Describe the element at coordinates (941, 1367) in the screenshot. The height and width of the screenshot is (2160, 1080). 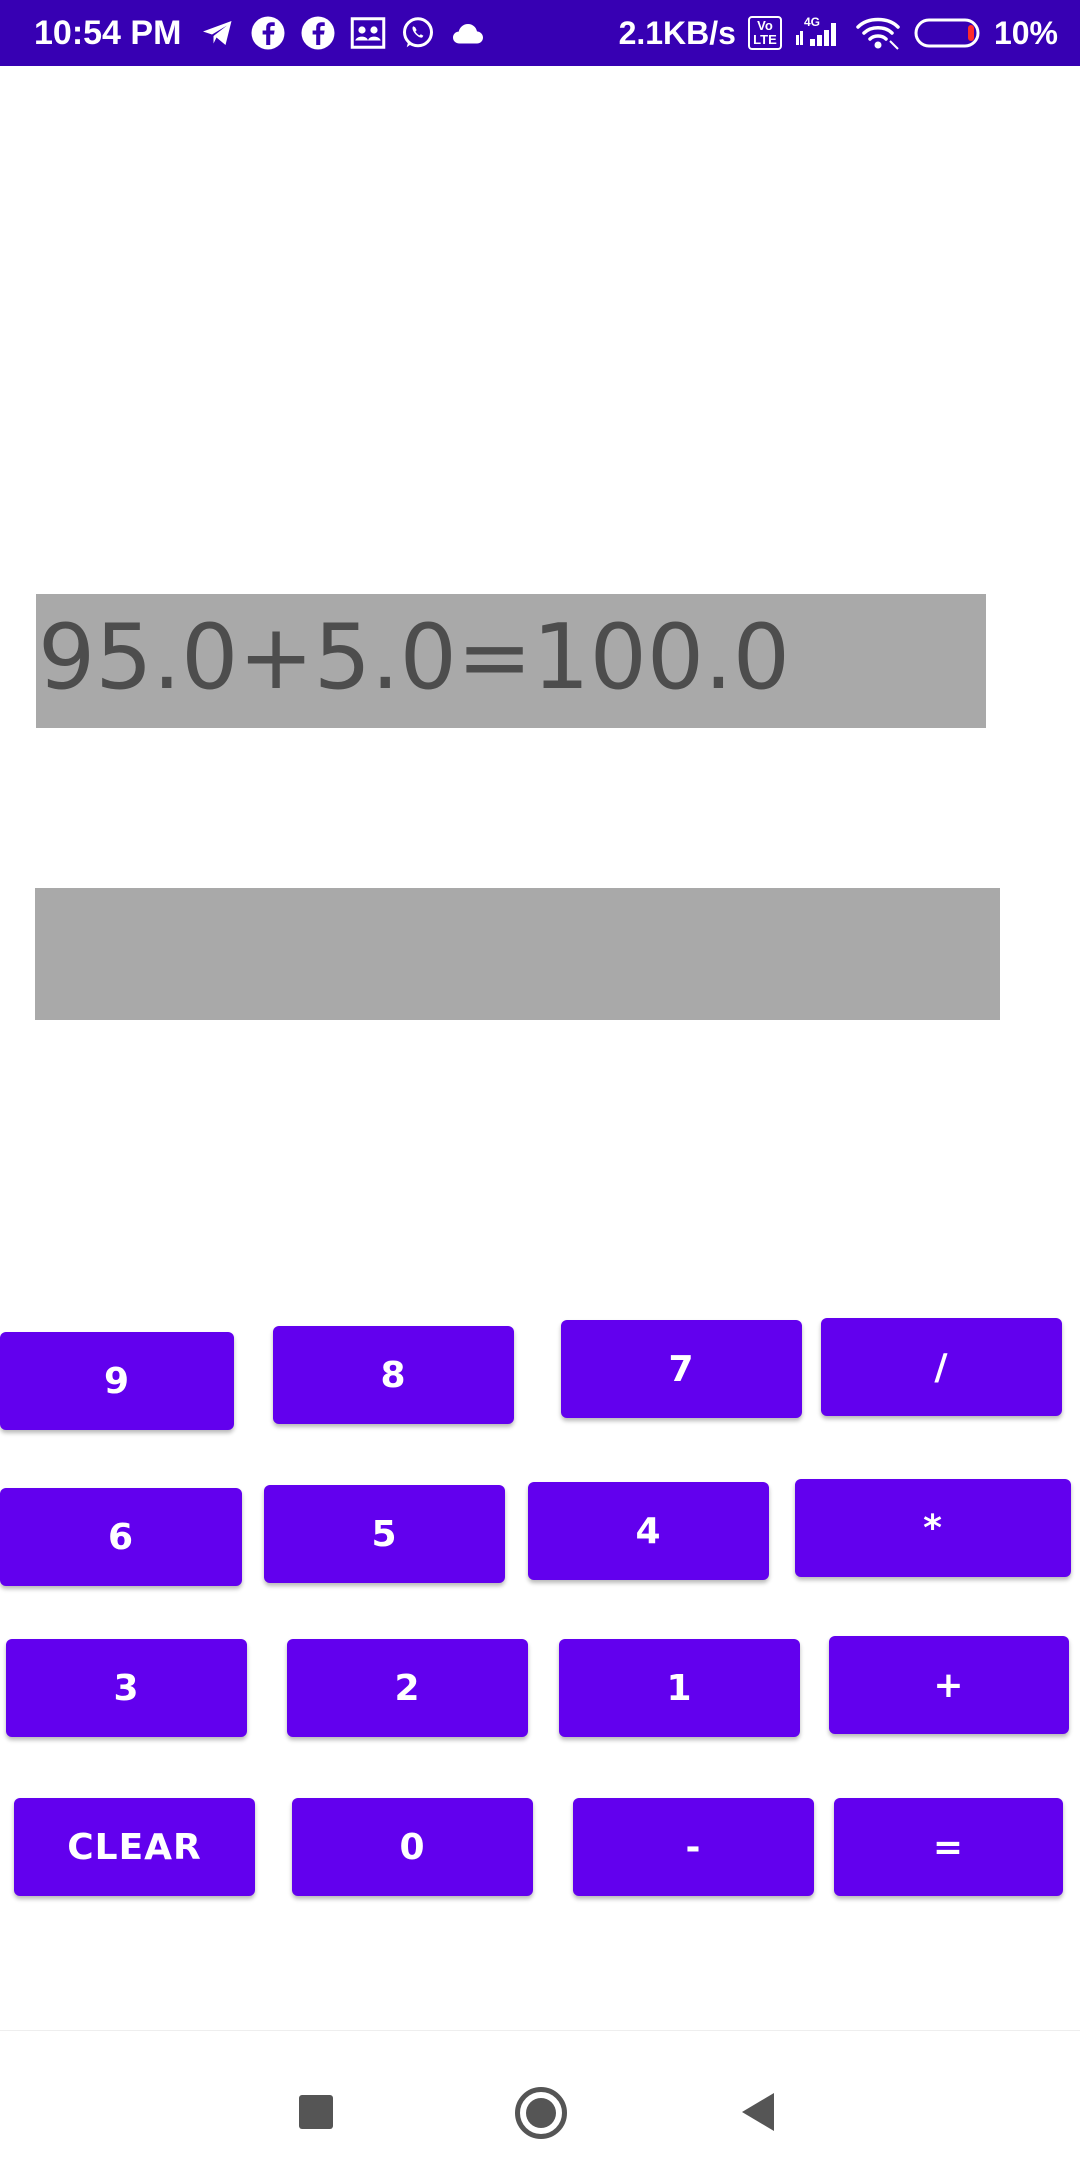
I see `key-divide: /` at that location.